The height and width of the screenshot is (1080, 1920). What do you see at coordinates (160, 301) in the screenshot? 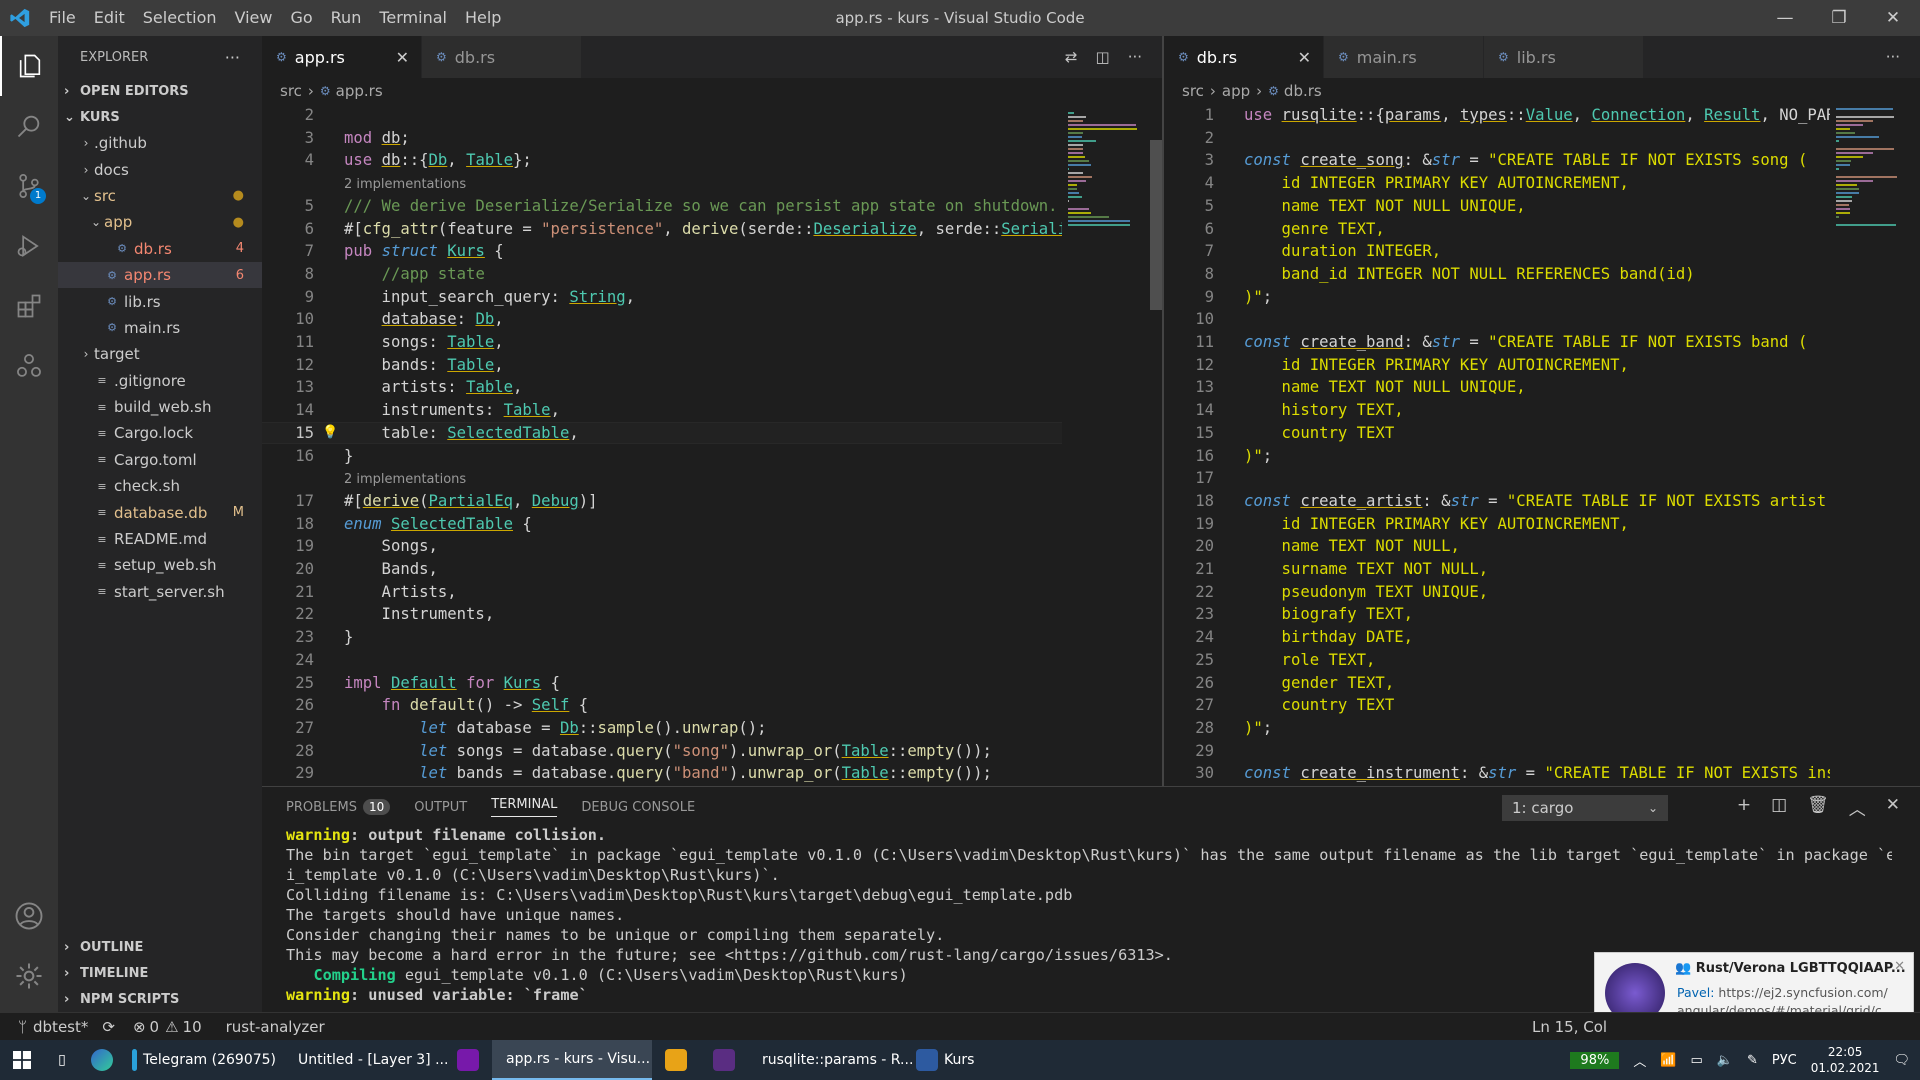
I see `file-lib-rs: ⚙ lib.rs` at bounding box center [160, 301].